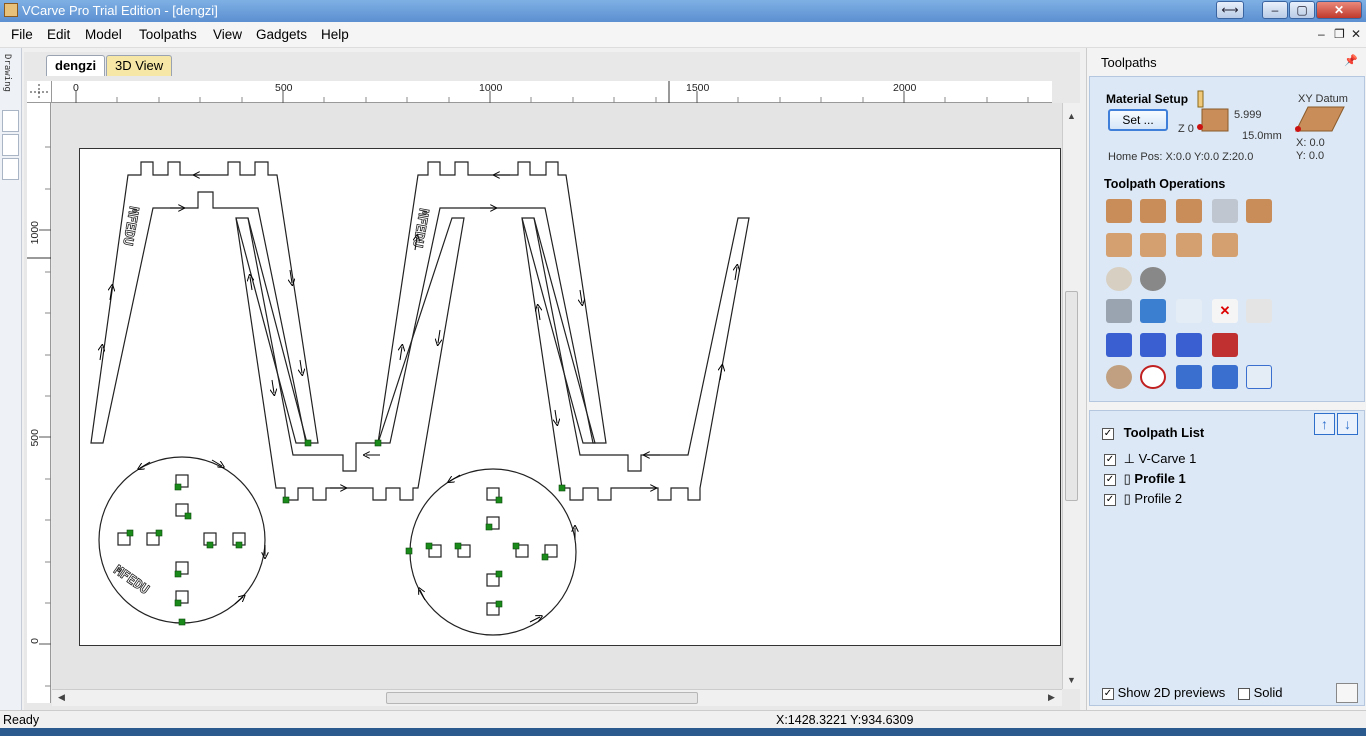 The image size is (1366, 736). What do you see at coordinates (271, 330) in the screenshot?
I see `toolpath-m-left-inner` at bounding box center [271, 330].